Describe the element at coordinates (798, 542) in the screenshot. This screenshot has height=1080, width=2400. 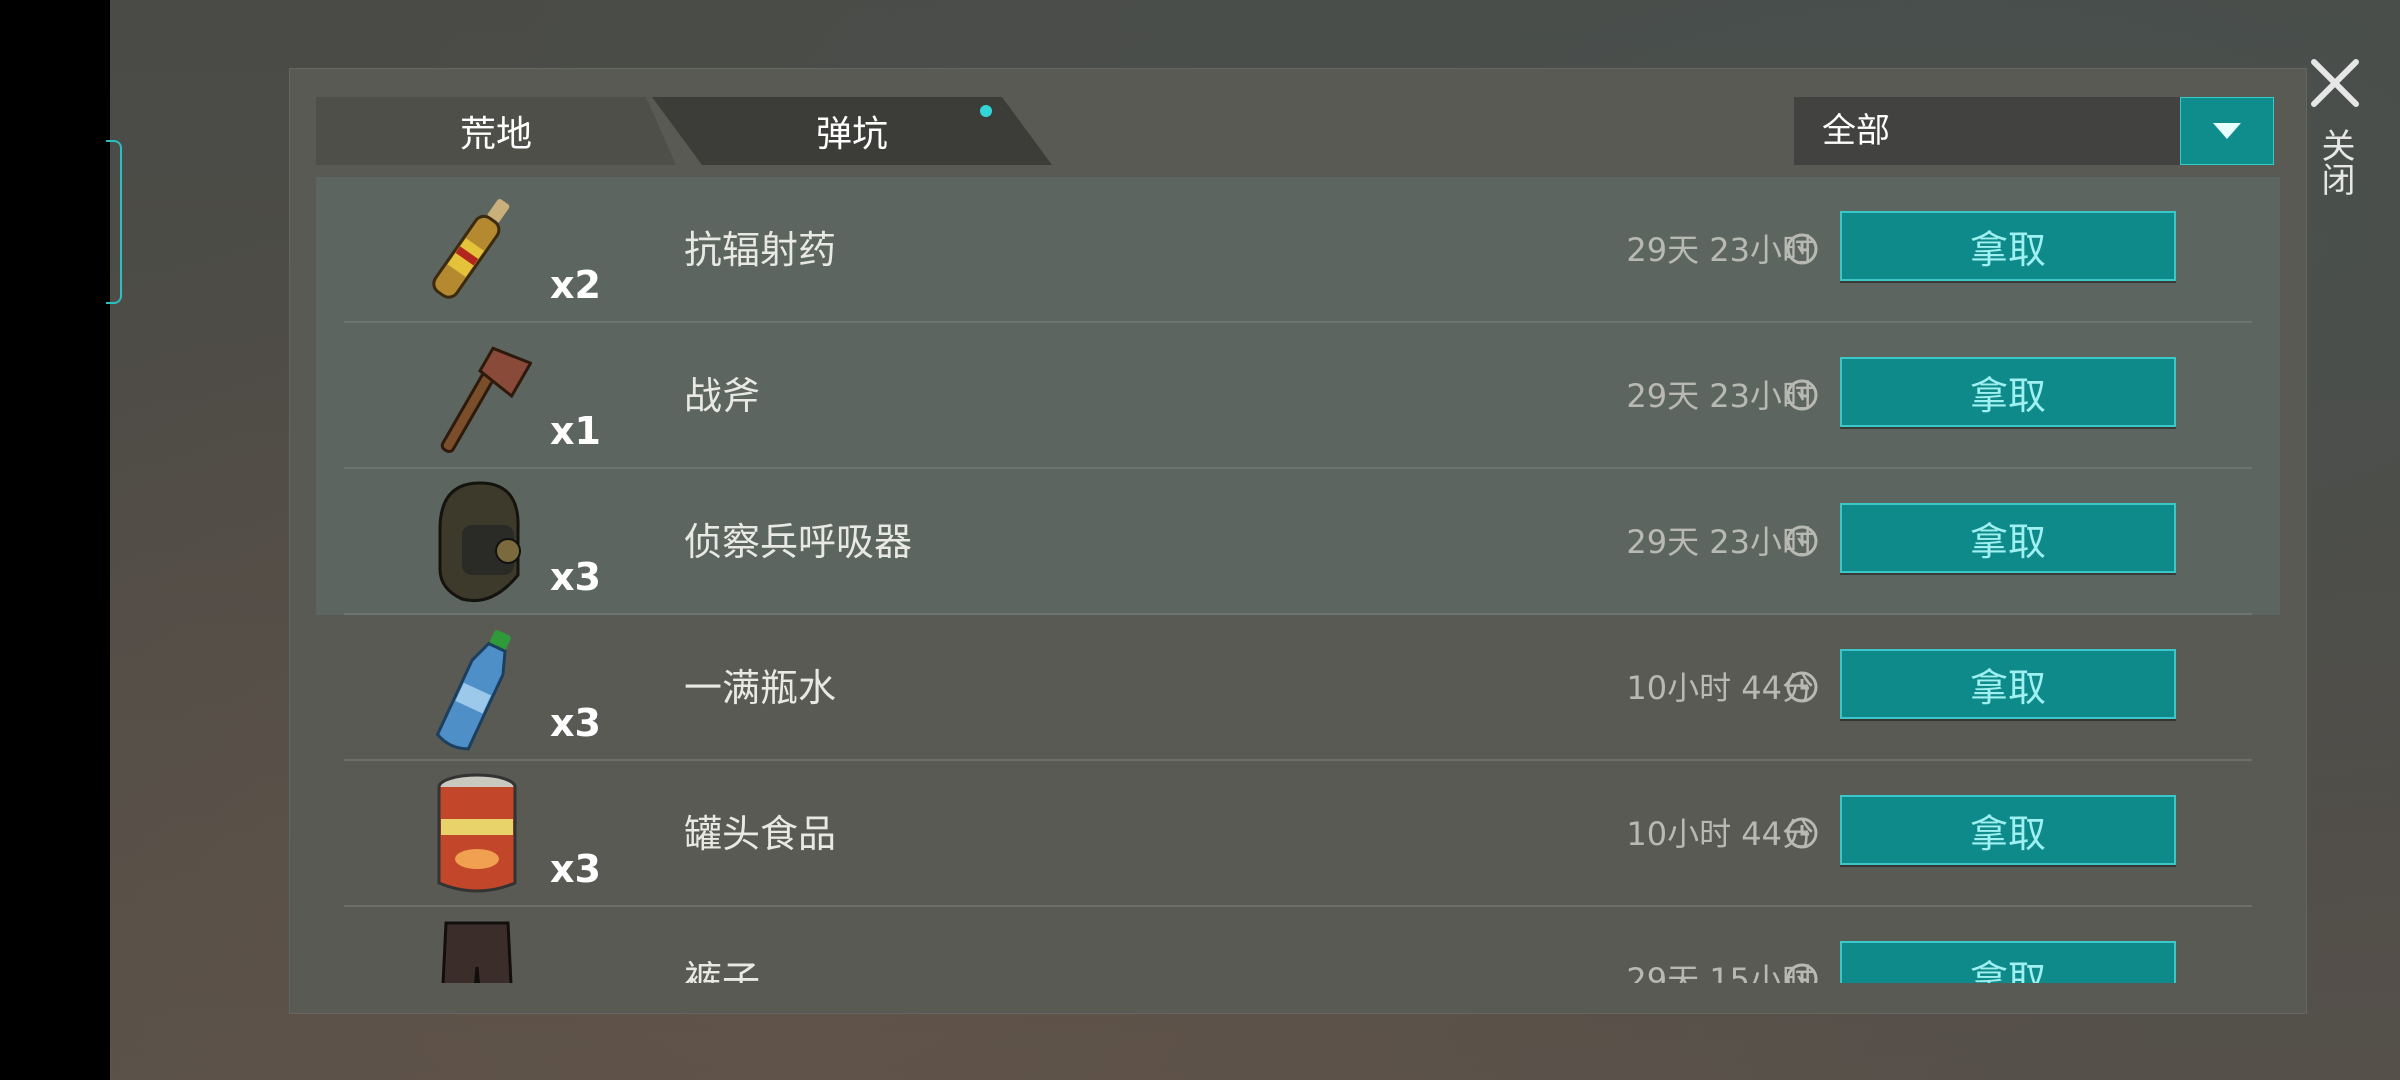
I see `item-name: 侦察兵呼吸器` at that location.